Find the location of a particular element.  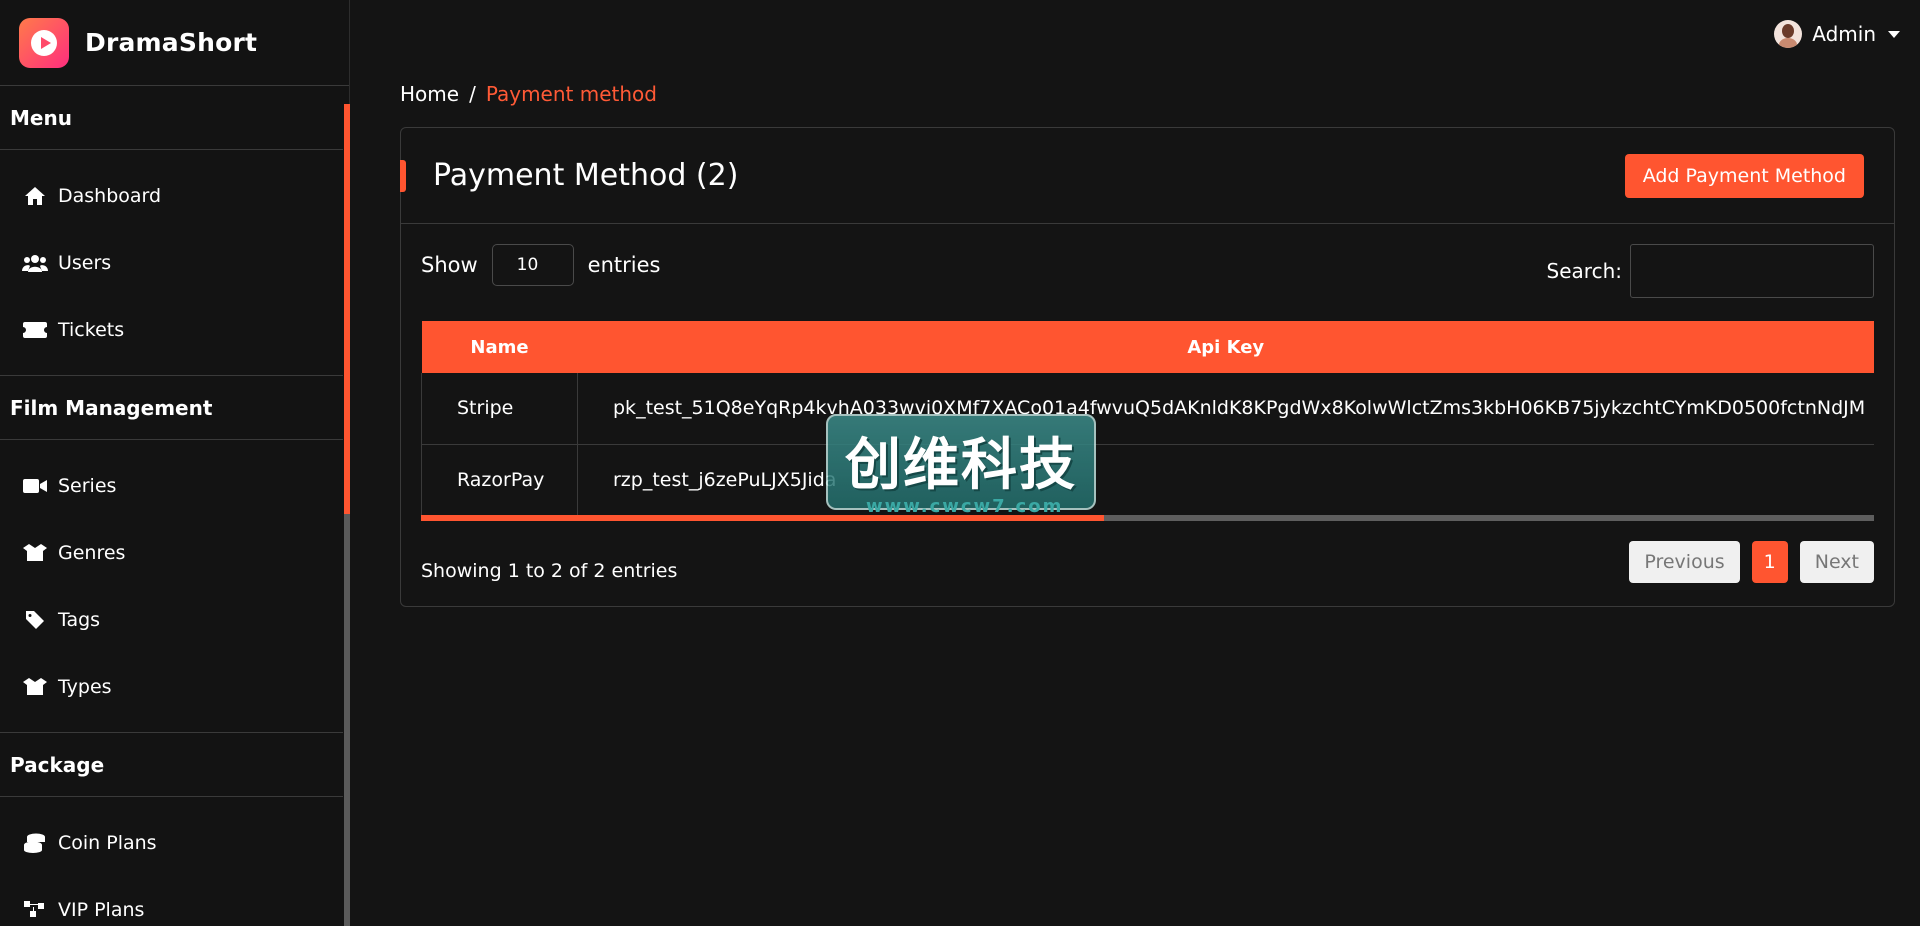

pagination: Previous 1 Next is located at coordinates (1751, 562).